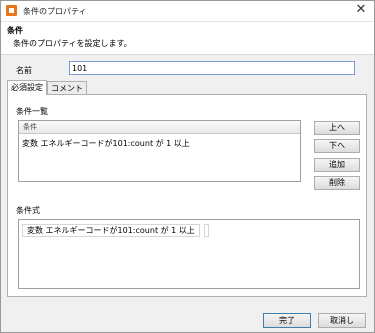  I want to click on add-button: 追加, so click(337, 165).